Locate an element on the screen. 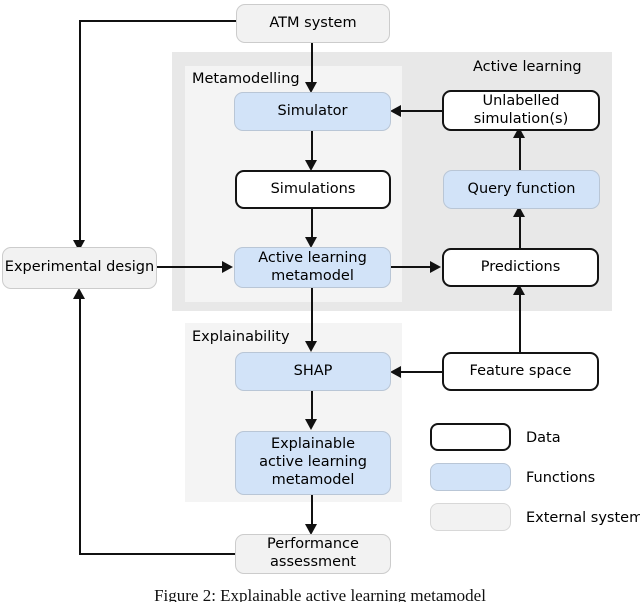  legend-label-data: Data is located at coordinates (543, 438).